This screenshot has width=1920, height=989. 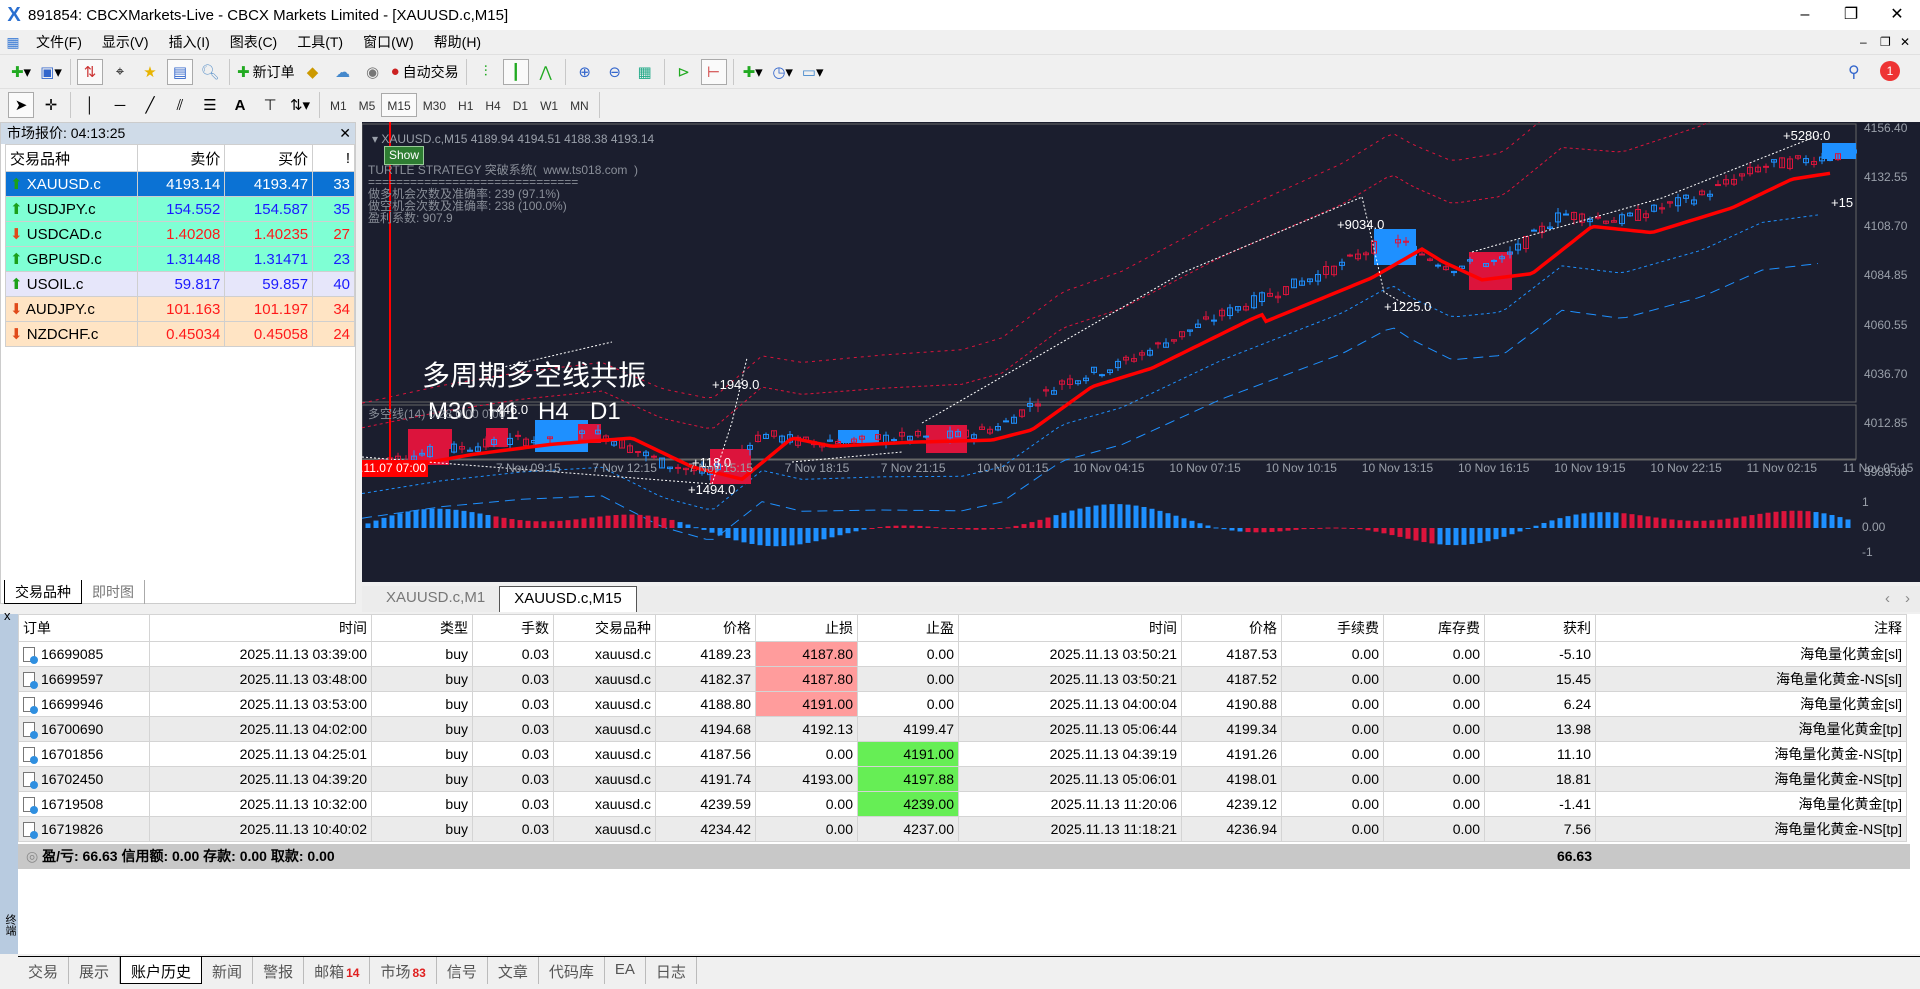 What do you see at coordinates (486, 72) in the screenshot?
I see `bar-chart-button: ⫶` at bounding box center [486, 72].